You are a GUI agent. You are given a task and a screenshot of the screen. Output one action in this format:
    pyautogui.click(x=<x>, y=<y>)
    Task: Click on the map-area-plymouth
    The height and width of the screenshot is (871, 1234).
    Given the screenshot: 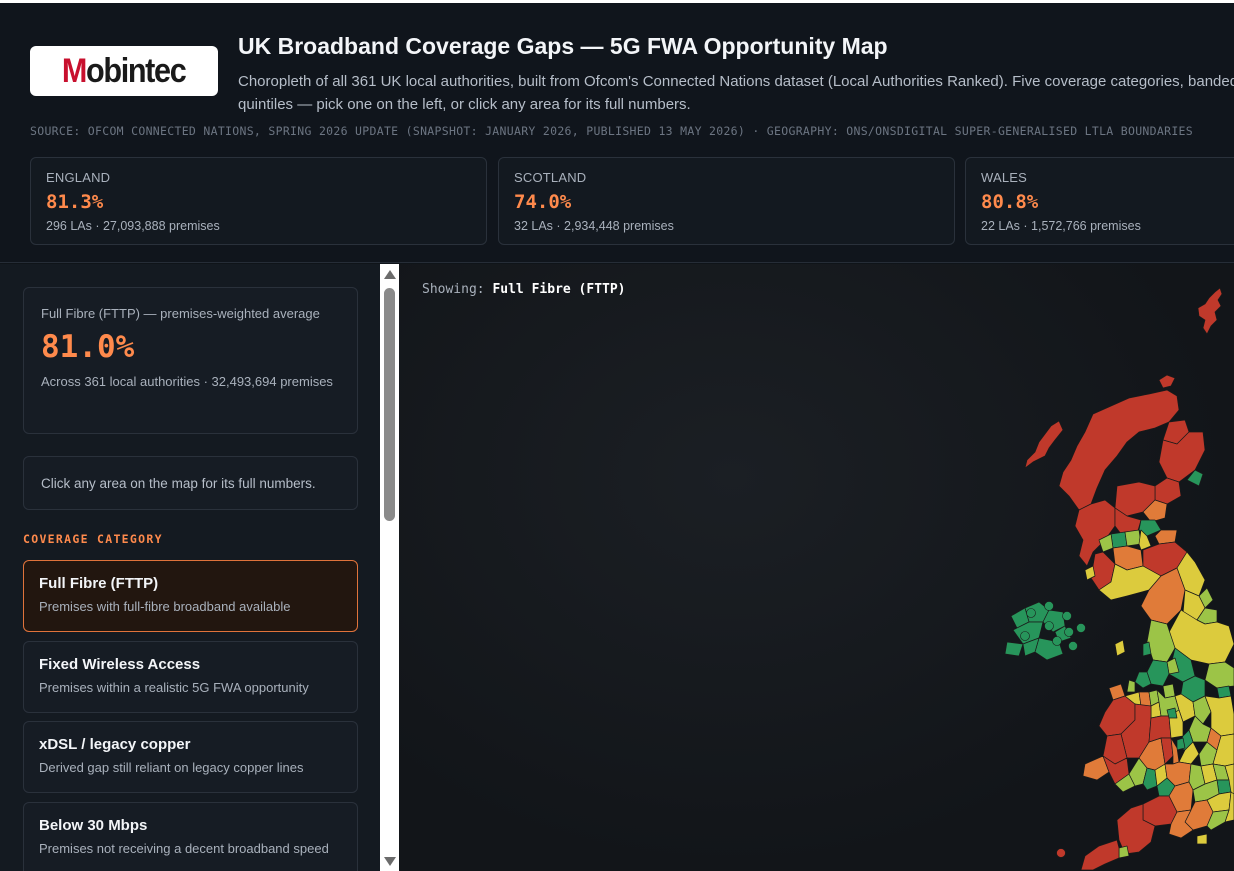 What is the action you would take?
    pyautogui.click(x=1124, y=852)
    